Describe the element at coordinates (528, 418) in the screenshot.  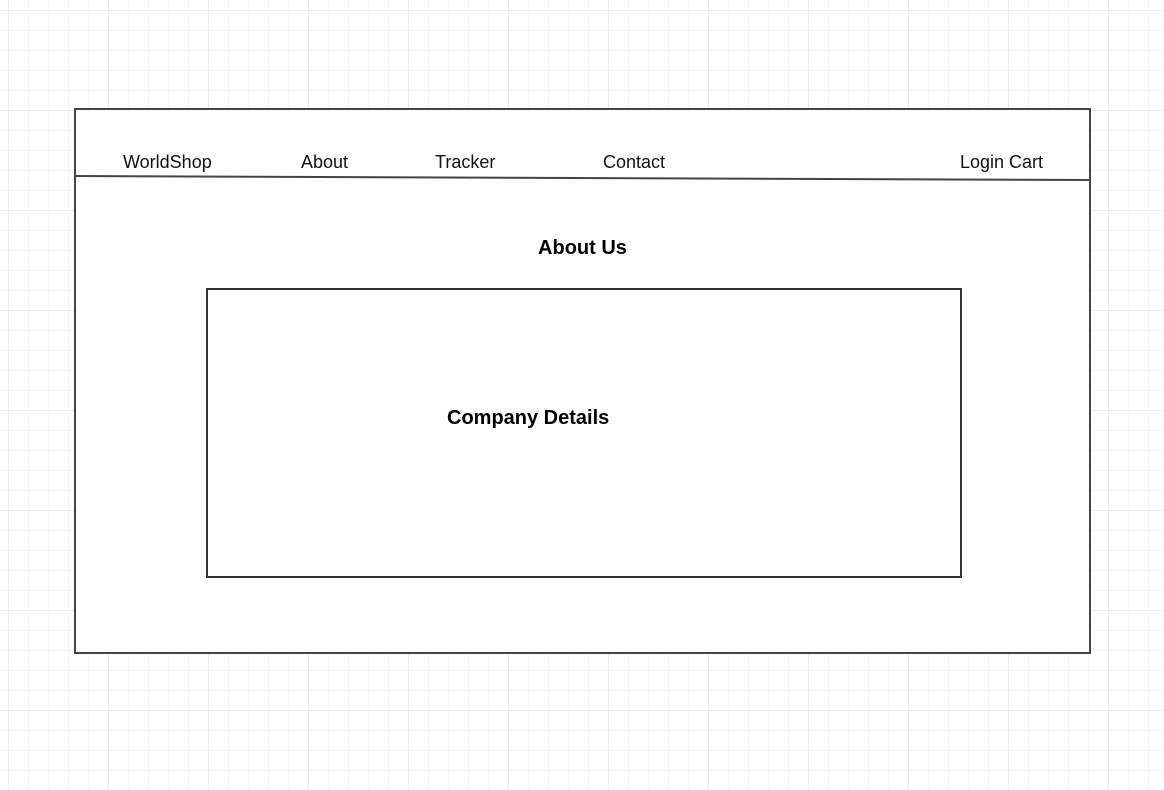
I see `company-details-label: Company Details` at that location.